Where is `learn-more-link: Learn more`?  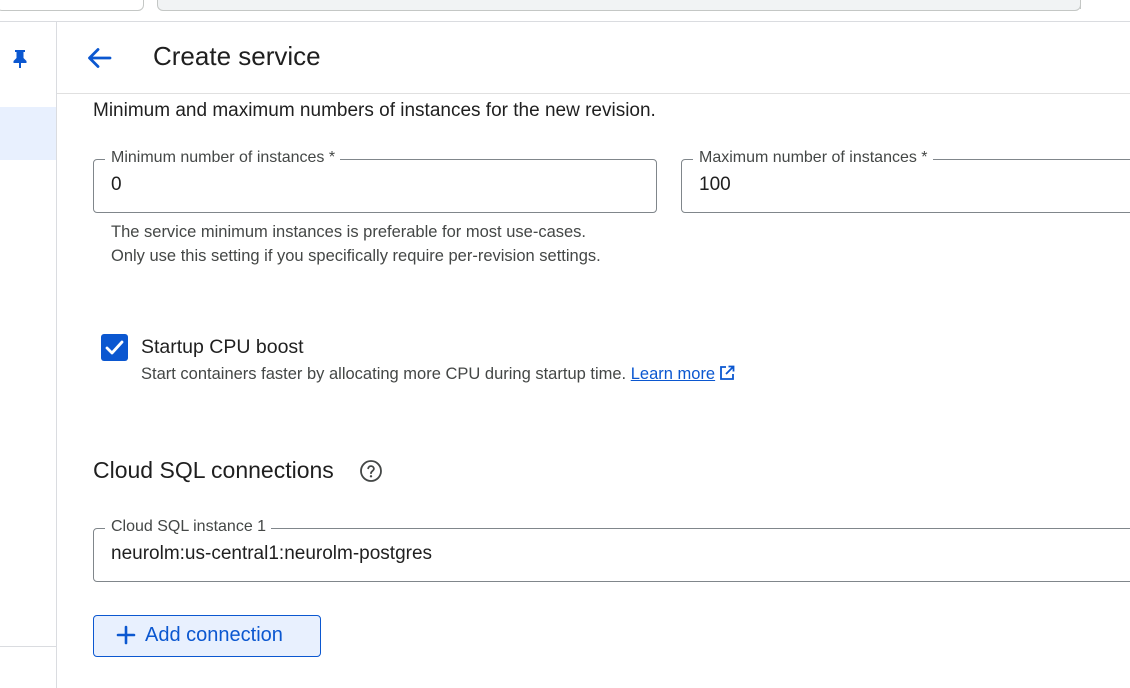 learn-more-link: Learn more is located at coordinates (673, 374).